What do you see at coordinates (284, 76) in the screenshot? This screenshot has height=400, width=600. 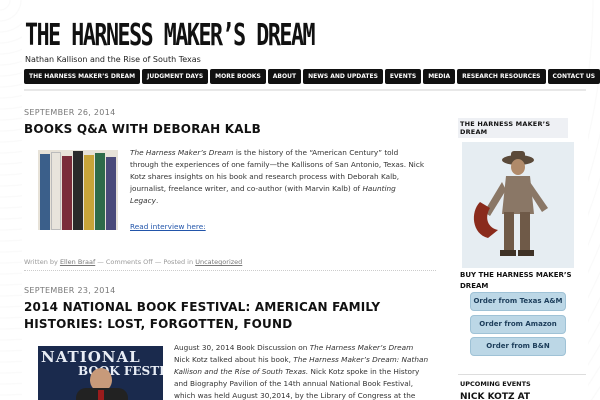 I see `nav-item-about: ABOUT` at bounding box center [284, 76].